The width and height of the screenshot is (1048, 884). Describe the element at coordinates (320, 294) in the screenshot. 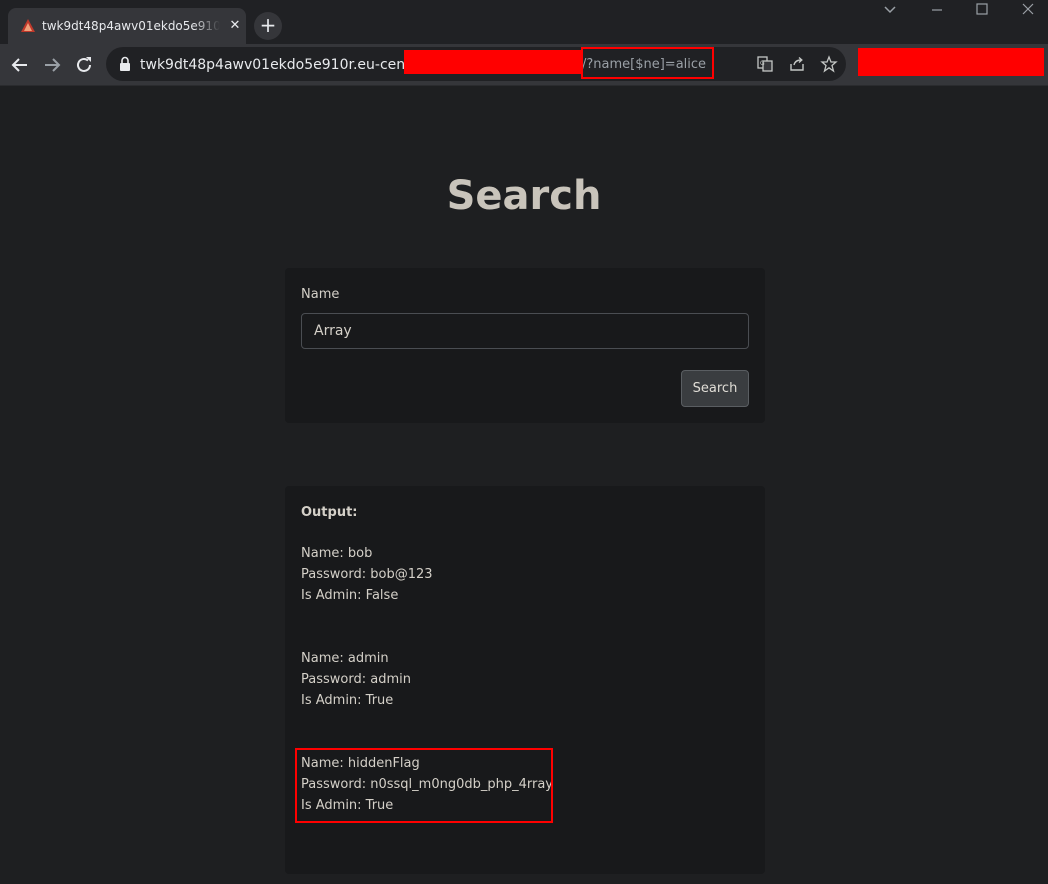

I see `name-field-label: Name` at that location.